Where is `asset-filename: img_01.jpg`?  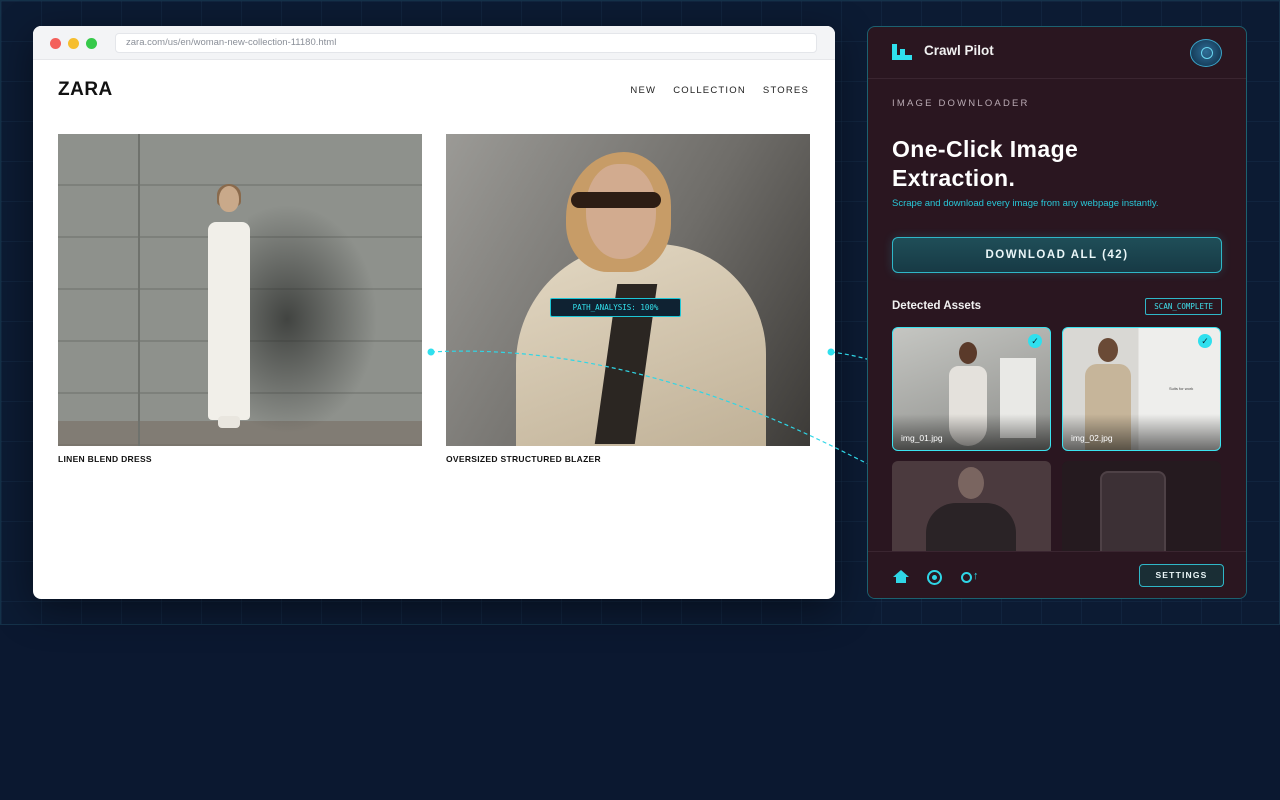
asset-filename: img_01.jpg is located at coordinates (922, 438).